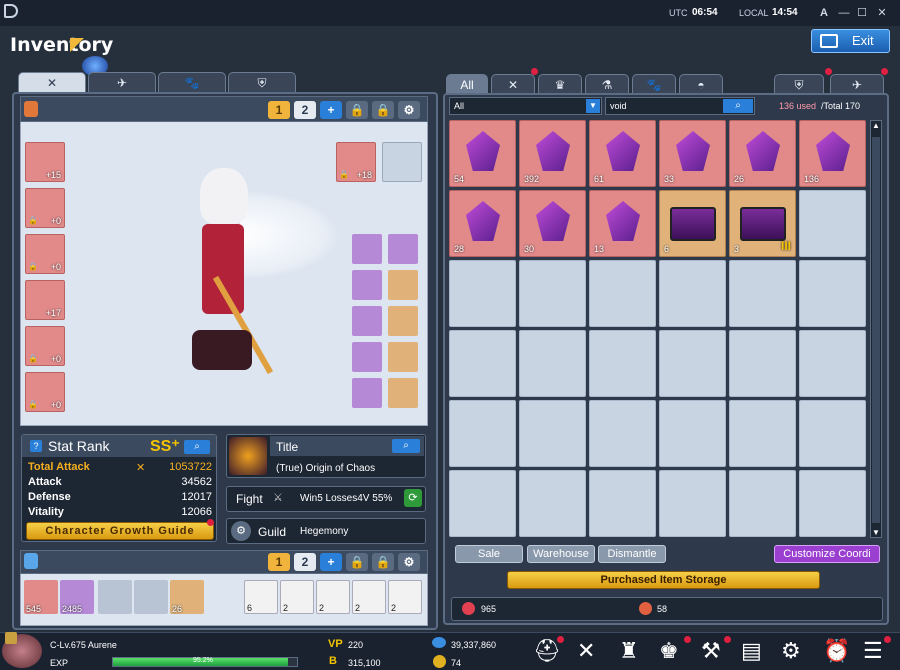 The width and height of the screenshot is (900, 670). Describe the element at coordinates (45, 346) in the screenshot. I see `equip-slot-shoes: 🔒 +0` at that location.